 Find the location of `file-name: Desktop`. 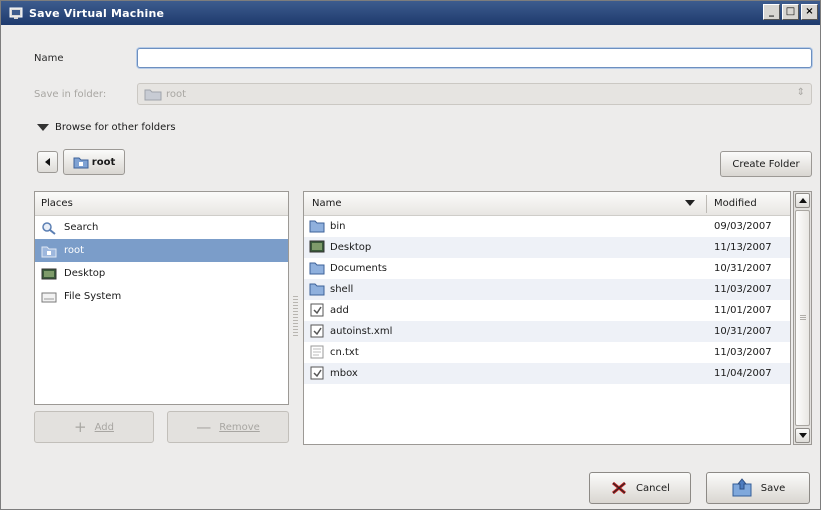

file-name: Desktop is located at coordinates (351, 247).